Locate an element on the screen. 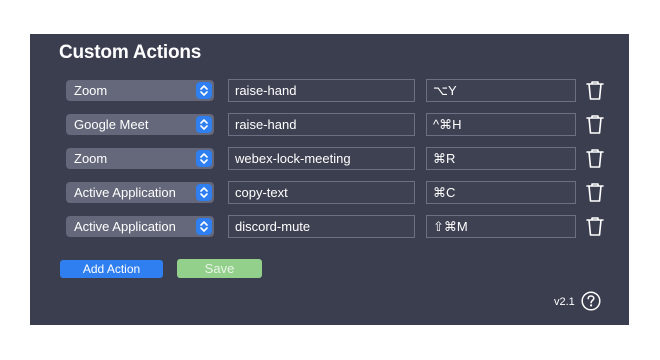  version-label: v2.1 is located at coordinates (564, 302).